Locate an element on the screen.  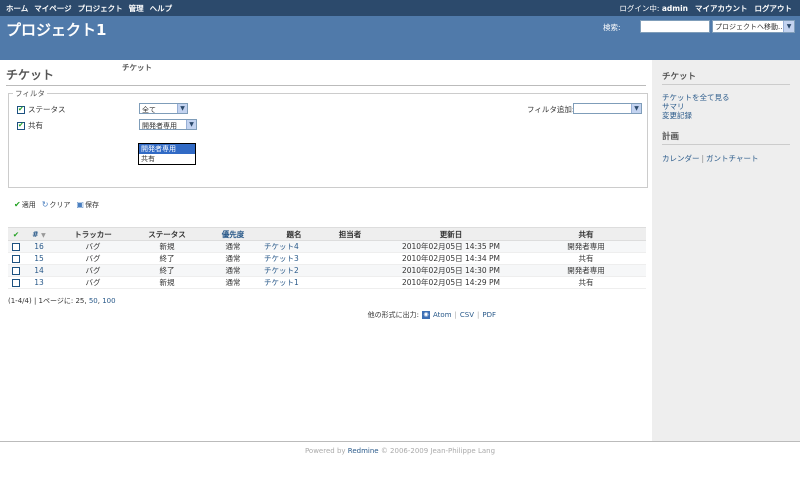
per-page-50: 50 is located at coordinates (93, 301).